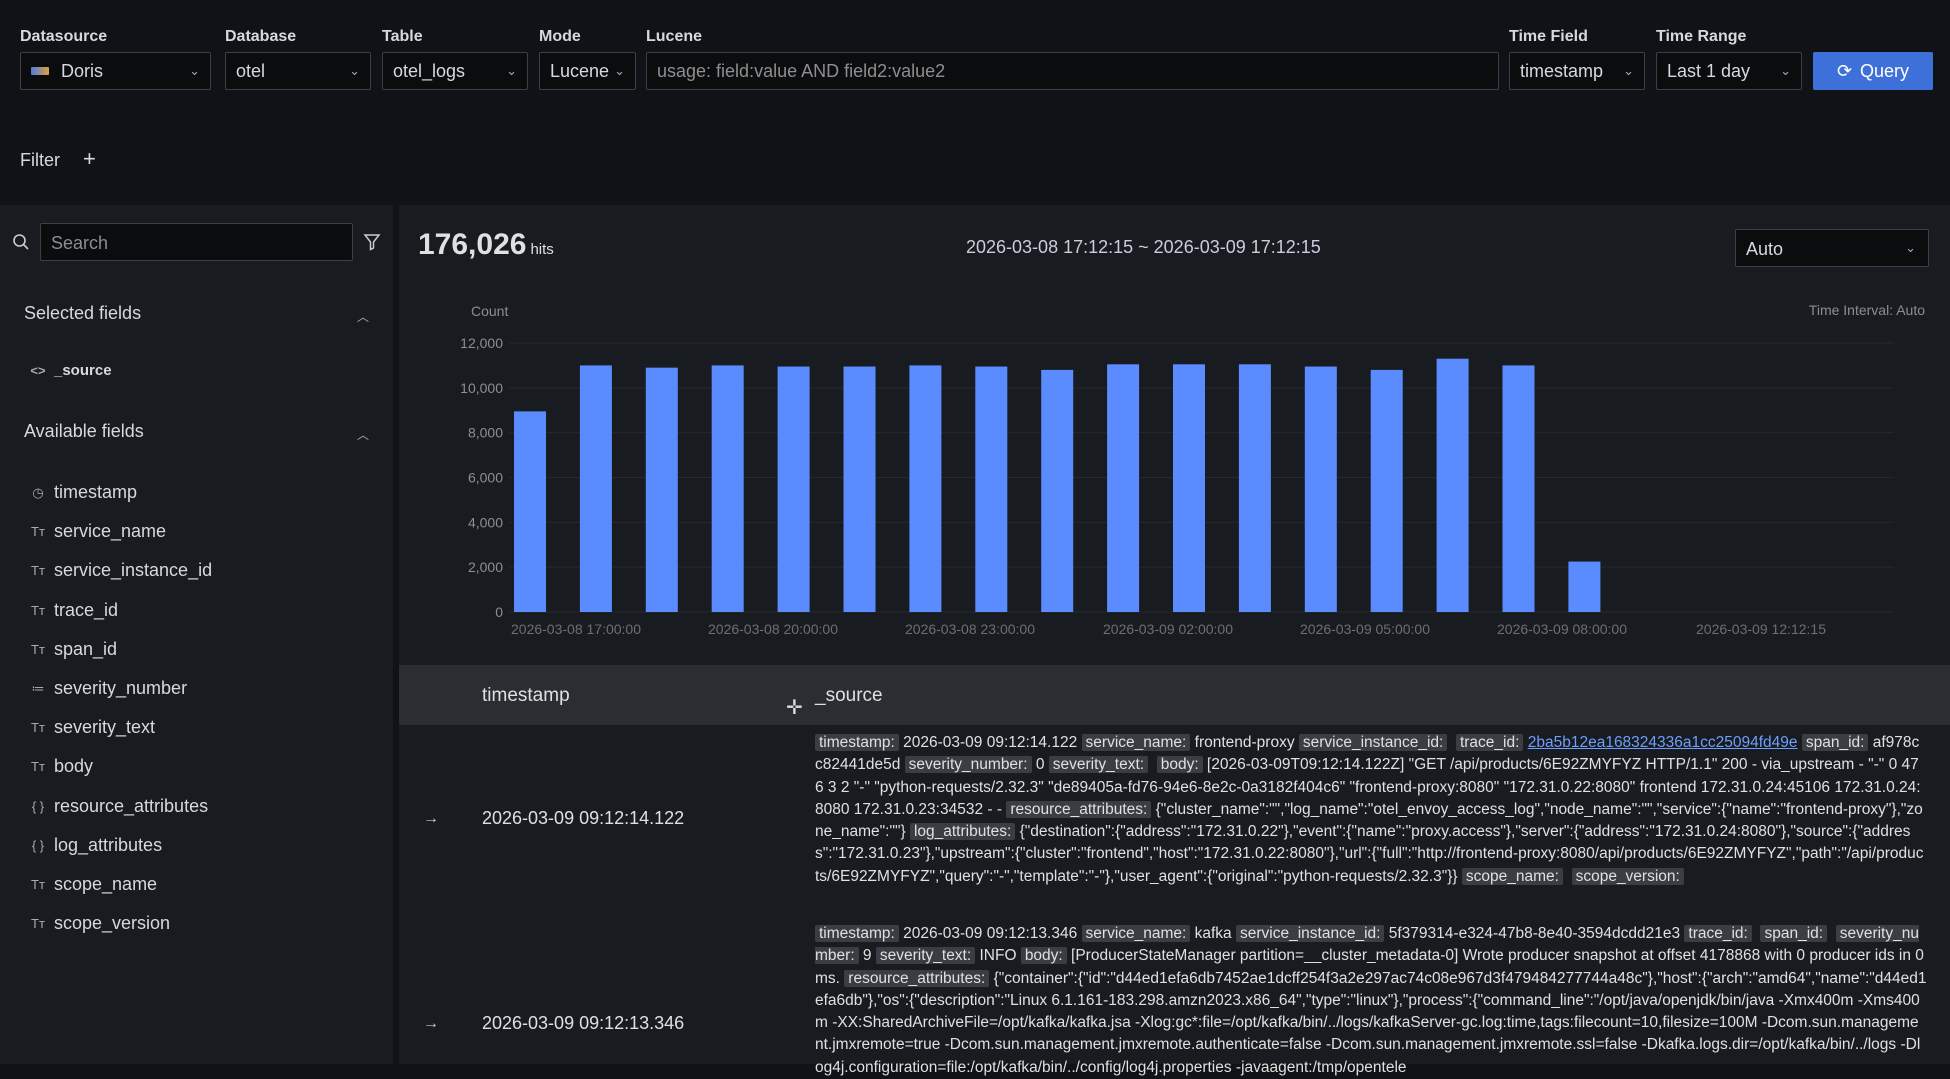 Image resolution: width=1950 pixels, height=1079 pixels. What do you see at coordinates (580, 70) in the screenshot?
I see `mode-value: Lucene` at bounding box center [580, 70].